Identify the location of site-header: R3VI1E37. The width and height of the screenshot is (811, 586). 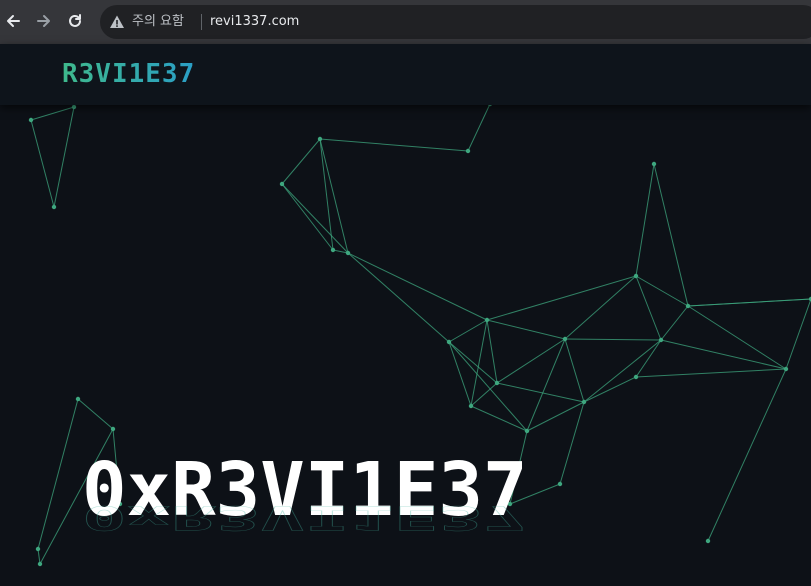
(405, 74).